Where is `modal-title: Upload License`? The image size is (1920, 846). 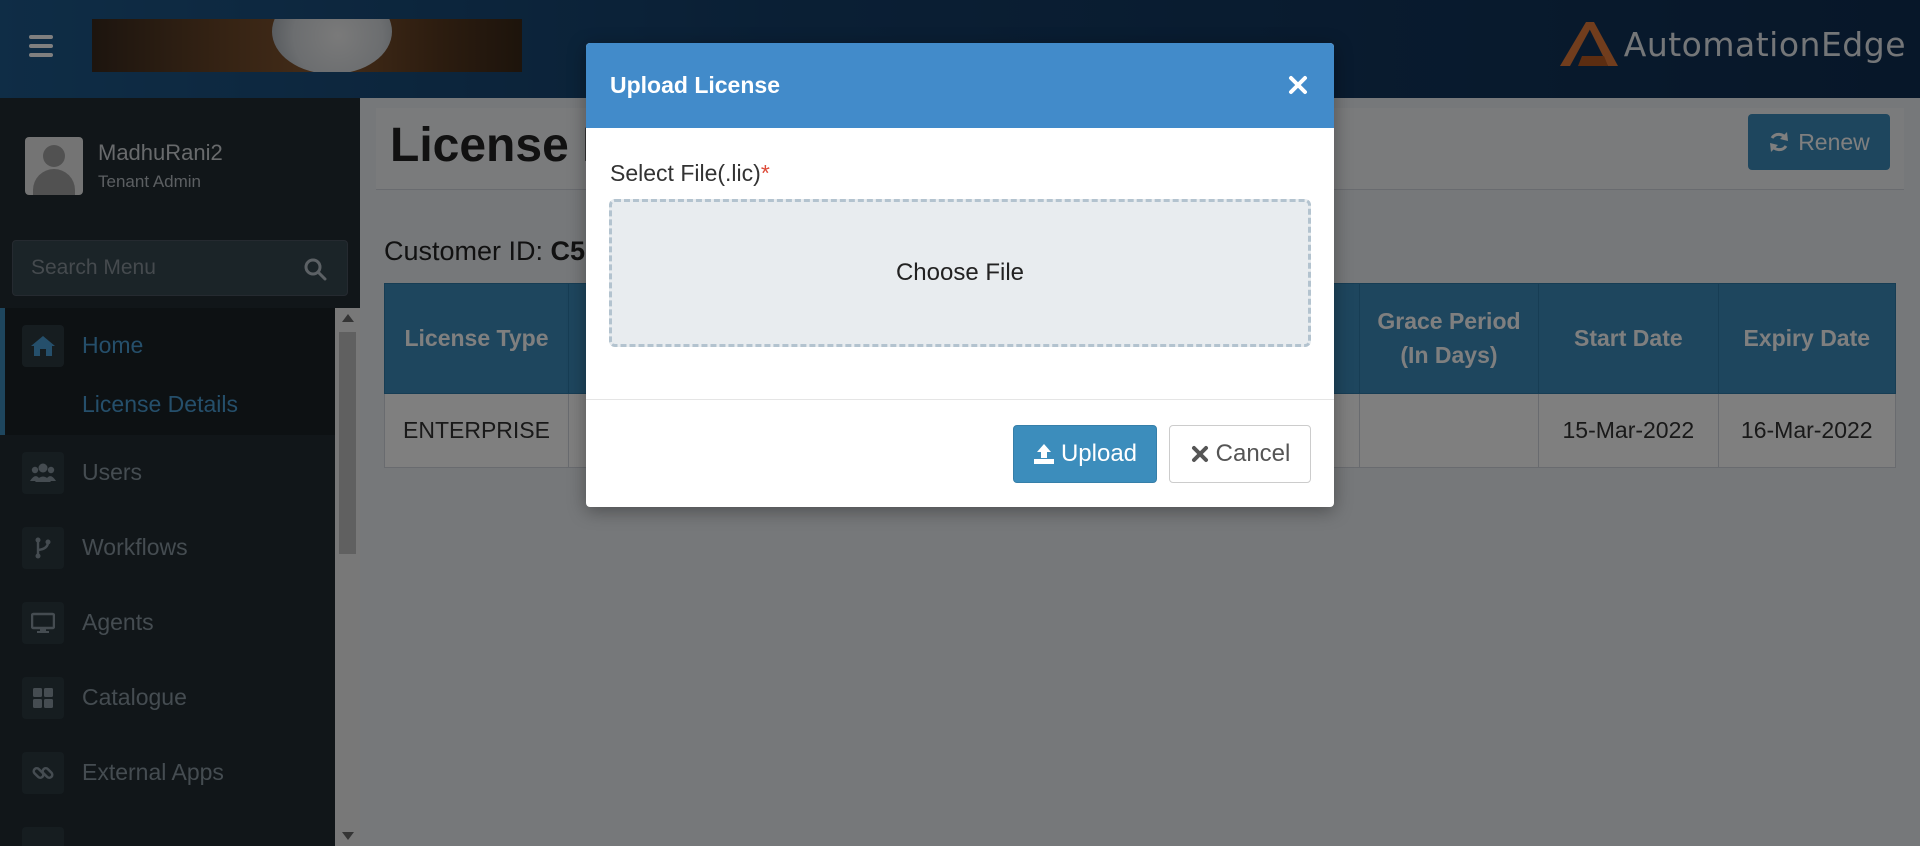
modal-title: Upload License is located at coordinates (695, 85).